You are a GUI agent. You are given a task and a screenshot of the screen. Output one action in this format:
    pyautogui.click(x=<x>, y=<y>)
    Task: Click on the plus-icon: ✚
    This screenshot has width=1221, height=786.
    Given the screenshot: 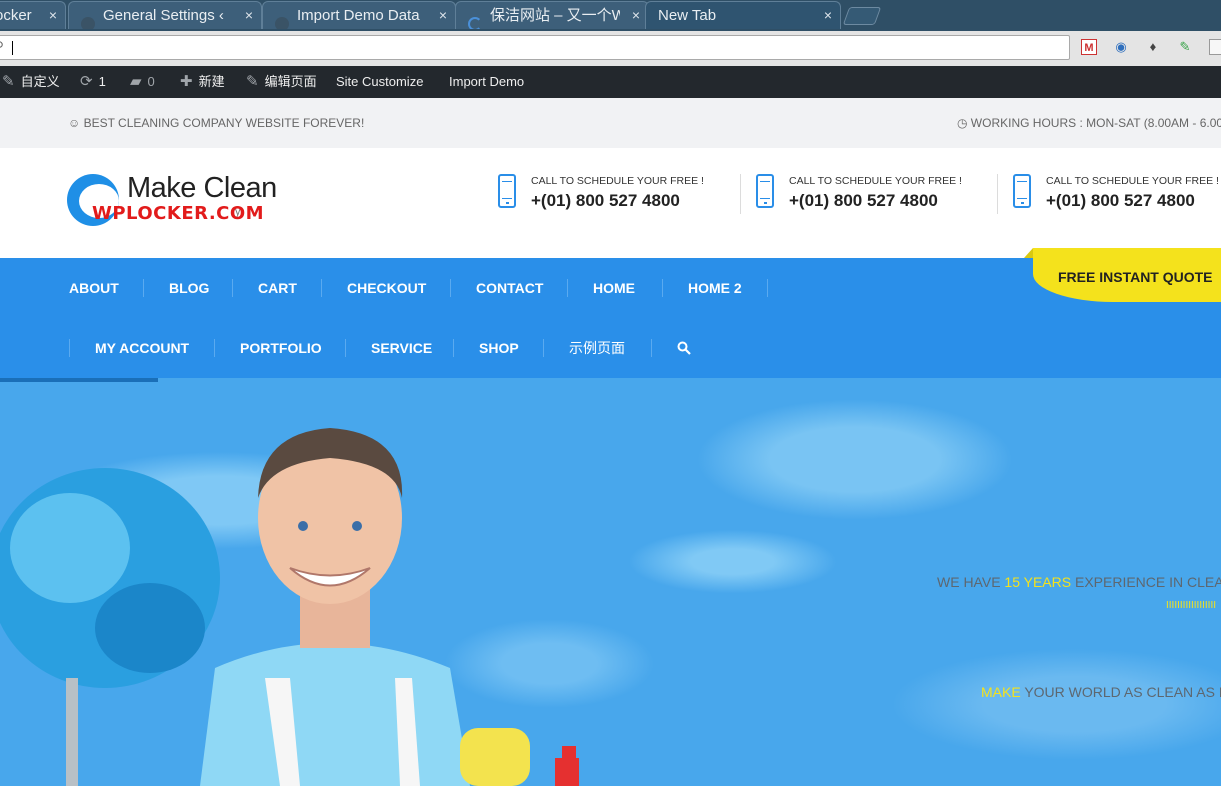 What is the action you would take?
    pyautogui.click(x=186, y=81)
    